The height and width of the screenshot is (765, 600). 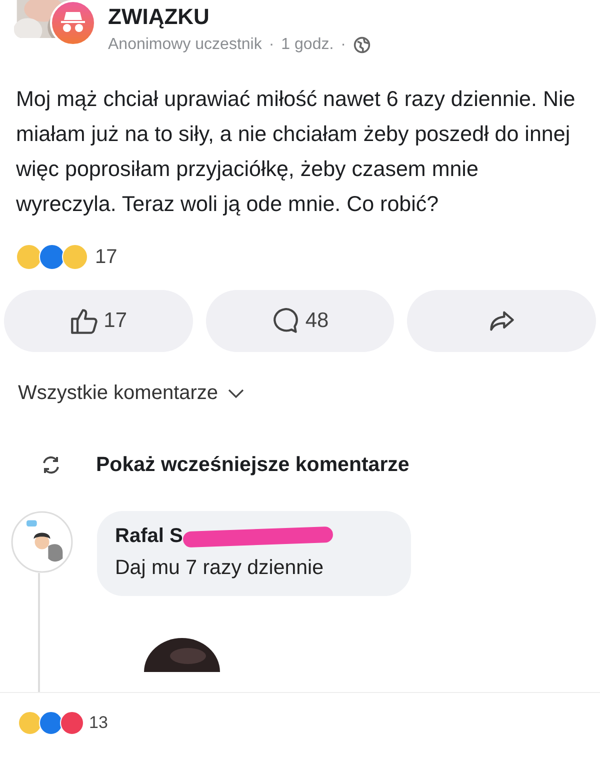 I want to click on chevron-down-icon, so click(x=236, y=393).